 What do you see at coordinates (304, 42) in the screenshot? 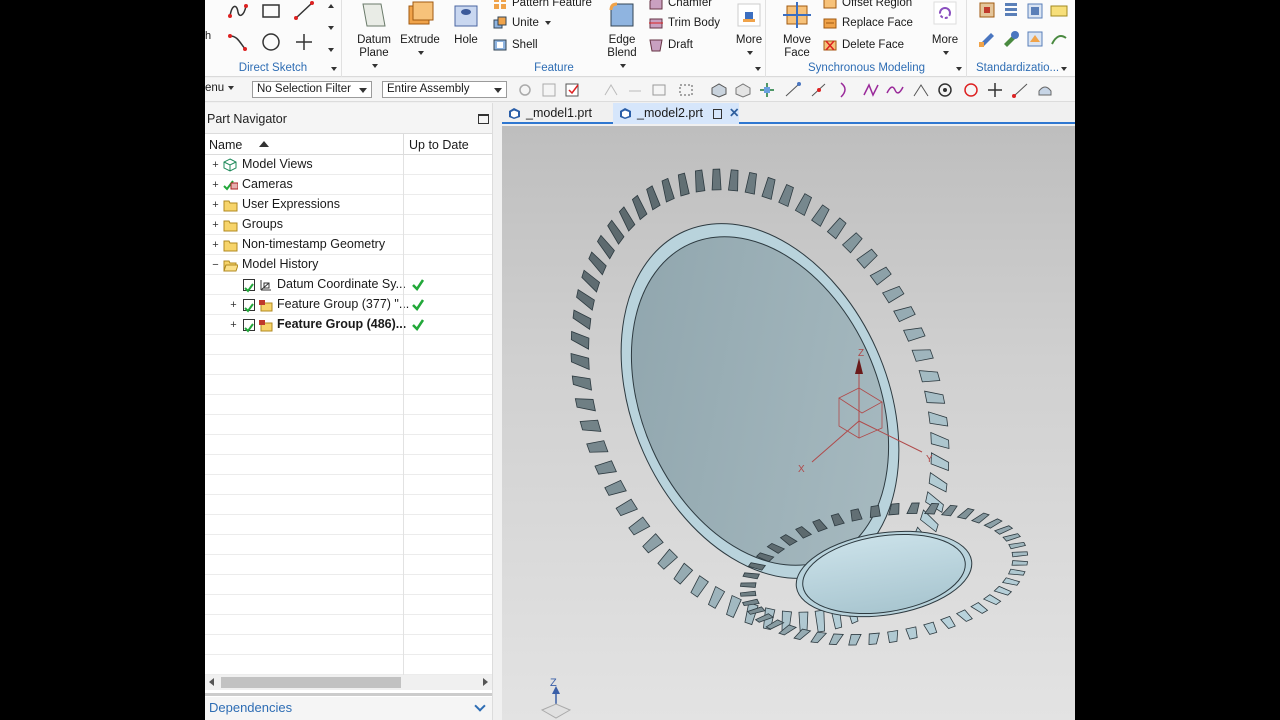
I see `point-icon` at bounding box center [304, 42].